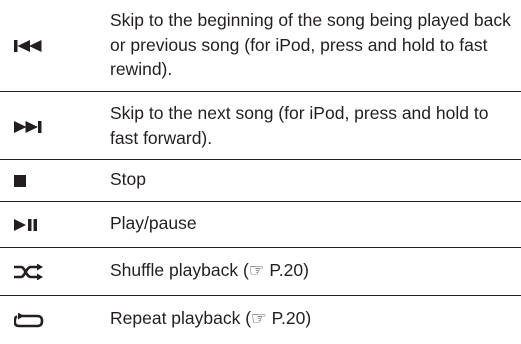  What do you see at coordinates (260, 225) in the screenshot?
I see `table-row: Play/pause` at bounding box center [260, 225].